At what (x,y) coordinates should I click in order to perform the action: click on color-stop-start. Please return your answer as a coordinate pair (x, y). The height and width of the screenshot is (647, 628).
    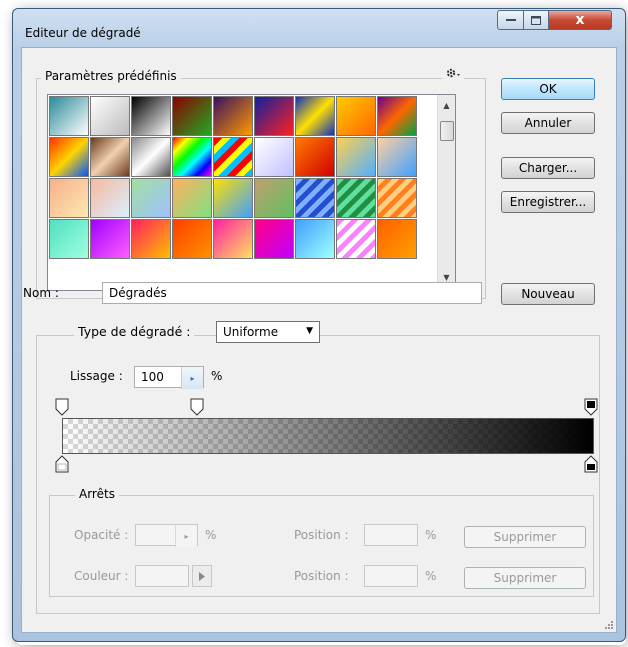
    Looking at the image, I should click on (62, 464).